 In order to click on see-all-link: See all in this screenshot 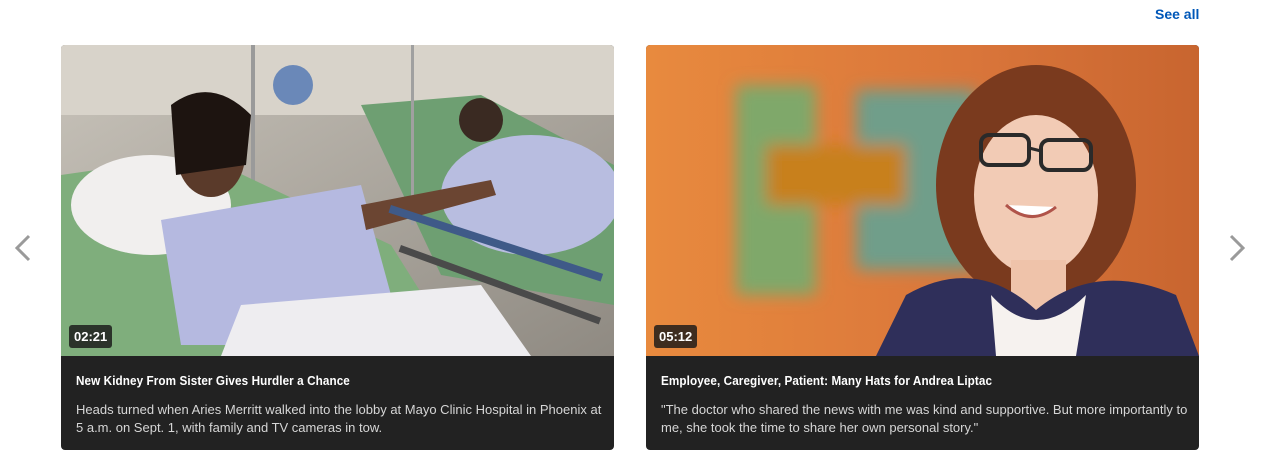, I will do `click(1177, 14)`.